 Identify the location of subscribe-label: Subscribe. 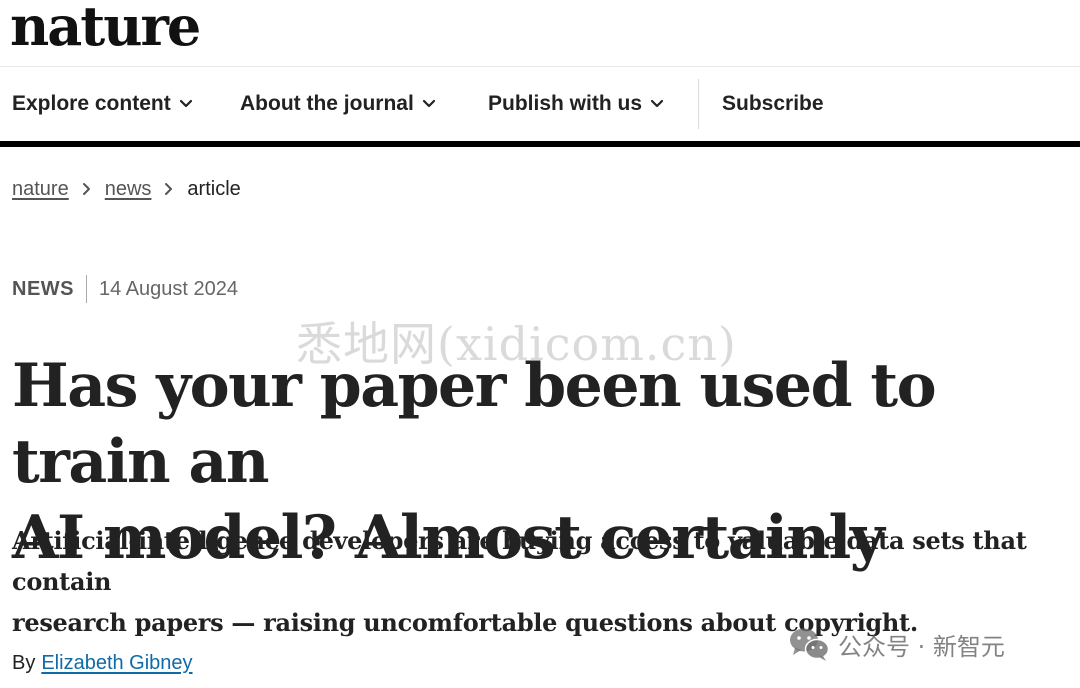
(773, 103).